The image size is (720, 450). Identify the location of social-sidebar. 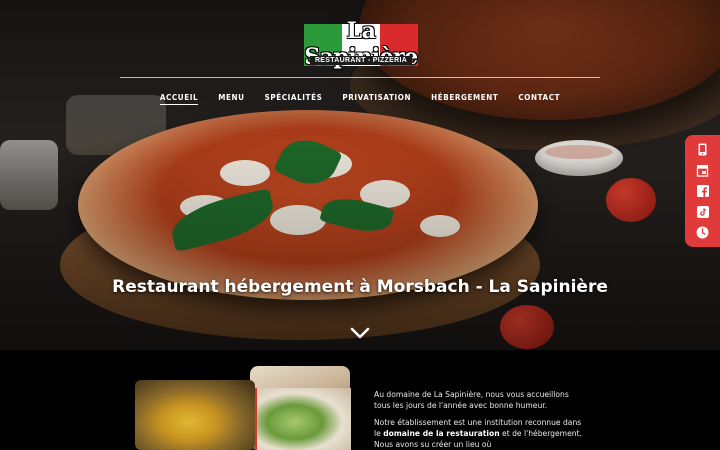
(702, 191).